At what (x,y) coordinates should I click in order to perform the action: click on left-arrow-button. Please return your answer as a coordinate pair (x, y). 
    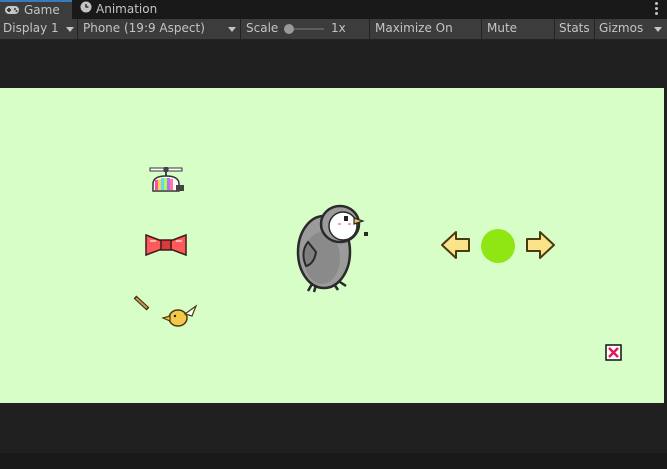
    Looking at the image, I should click on (456, 245).